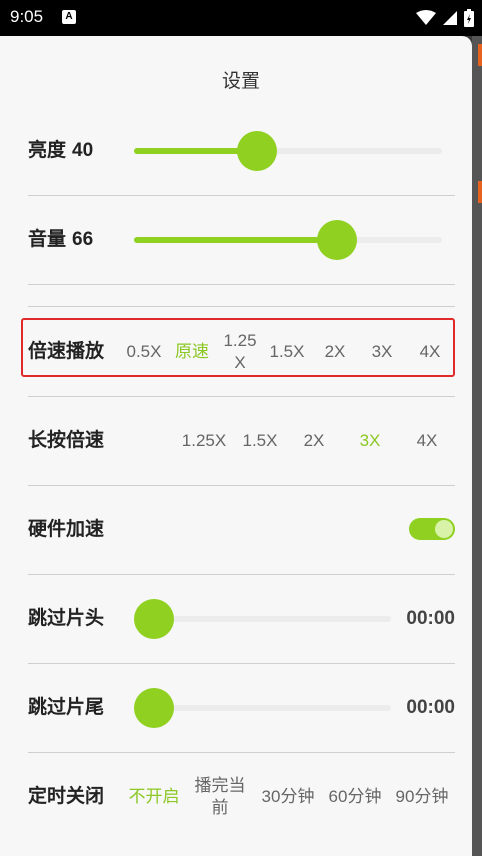  Describe the element at coordinates (154, 708) in the screenshot. I see `skip-outro-slider-thumb` at that location.